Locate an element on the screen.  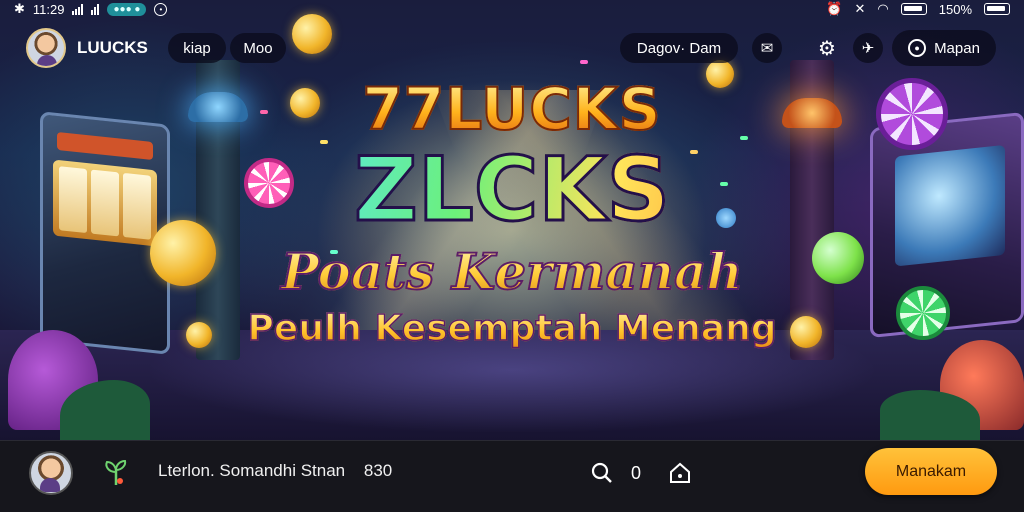
network-badge: ●●● ● is located at coordinates (127, 9).